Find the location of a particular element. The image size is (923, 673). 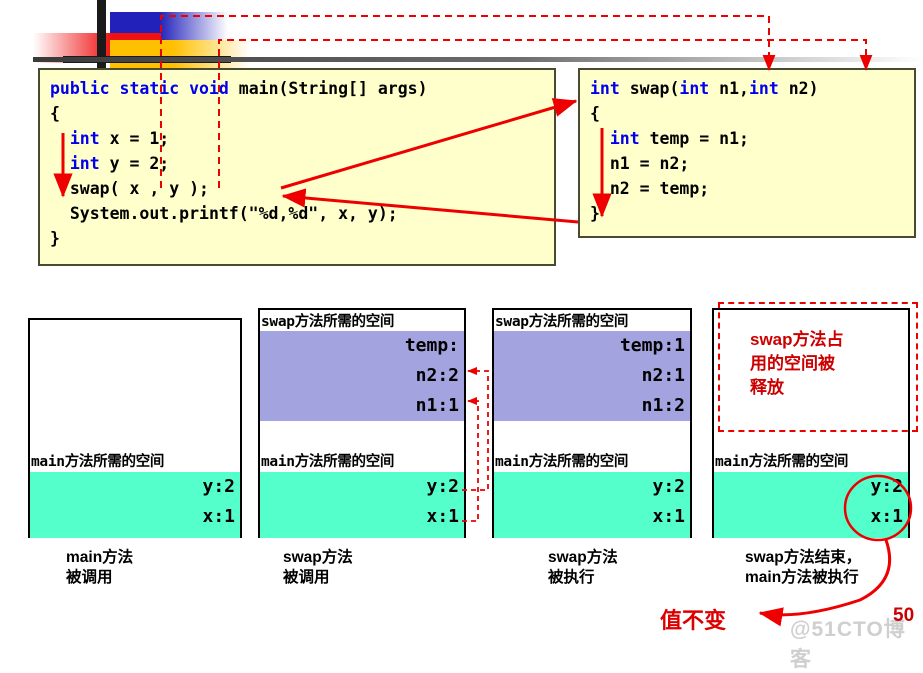

col3-swap-var-3: n1:2 is located at coordinates (663, 405).